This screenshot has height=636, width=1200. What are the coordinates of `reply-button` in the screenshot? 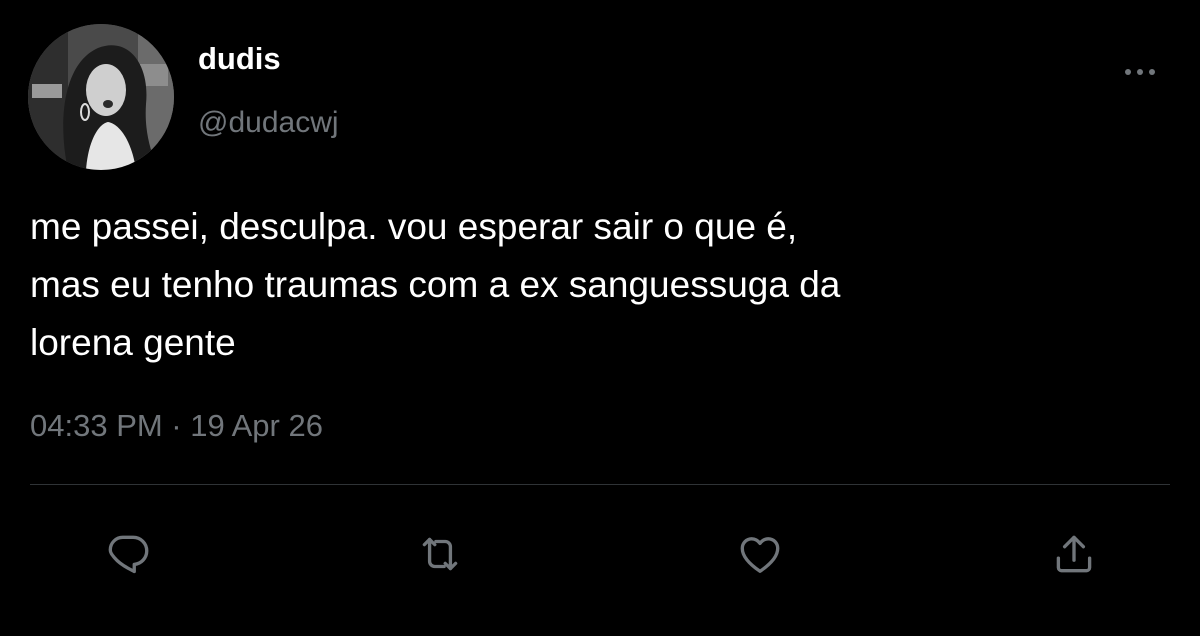 It's located at (128, 554).